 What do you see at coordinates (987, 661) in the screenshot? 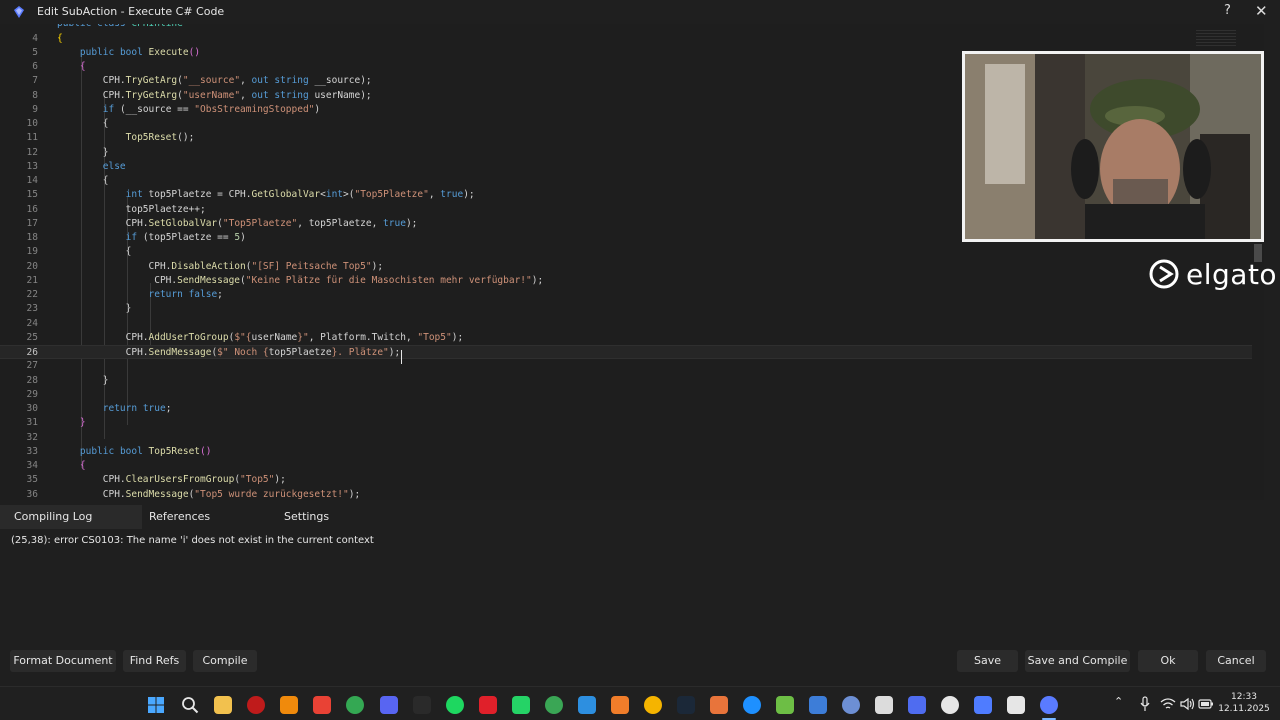
I see `save-button: Save` at bounding box center [987, 661].